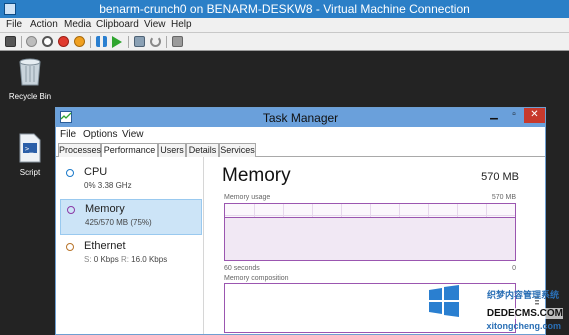  What do you see at coordinates (284, 42) in the screenshot?
I see `vm-toolbar` at bounding box center [284, 42].